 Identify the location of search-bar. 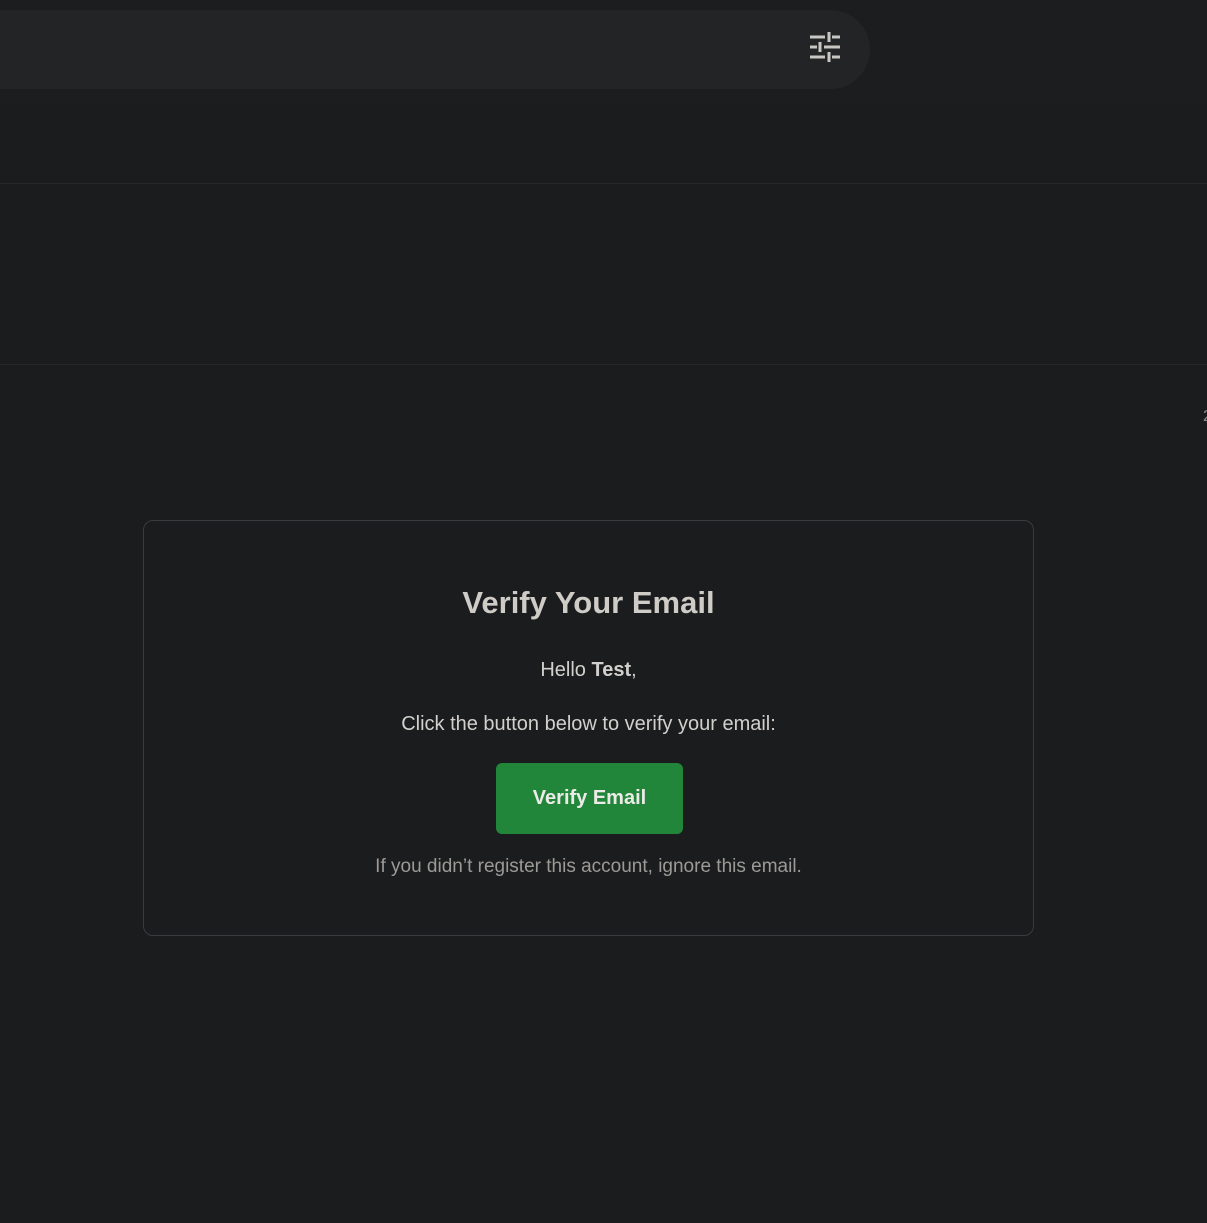
(435, 49).